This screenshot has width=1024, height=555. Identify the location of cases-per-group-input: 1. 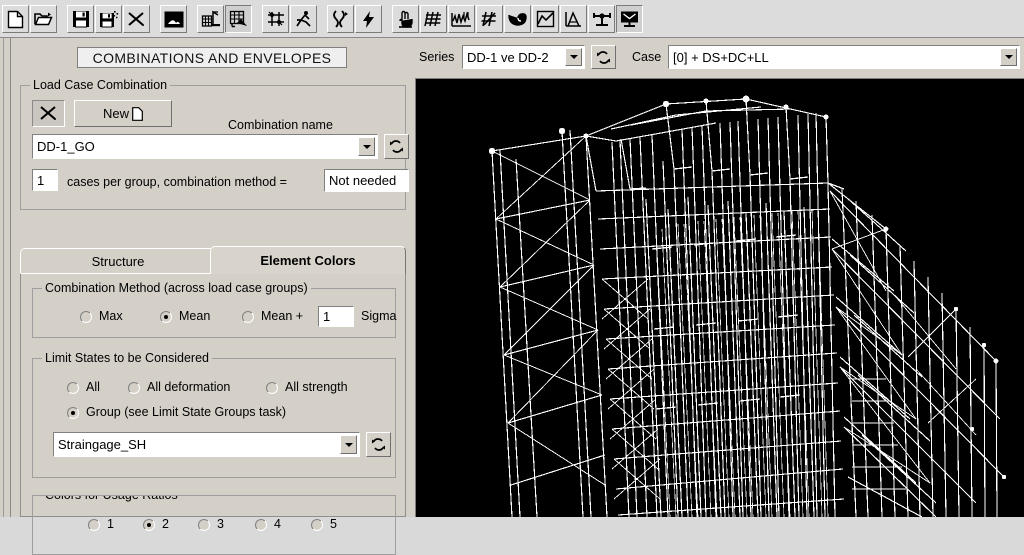
(45, 180).